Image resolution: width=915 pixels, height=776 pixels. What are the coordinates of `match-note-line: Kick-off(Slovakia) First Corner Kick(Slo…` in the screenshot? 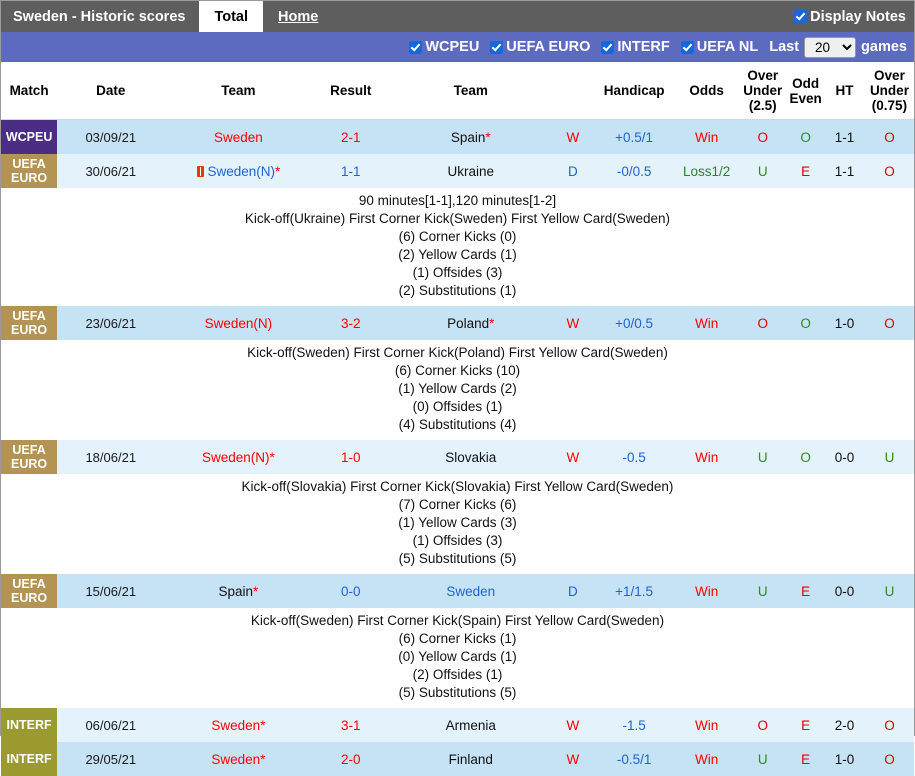 It's located at (457, 487).